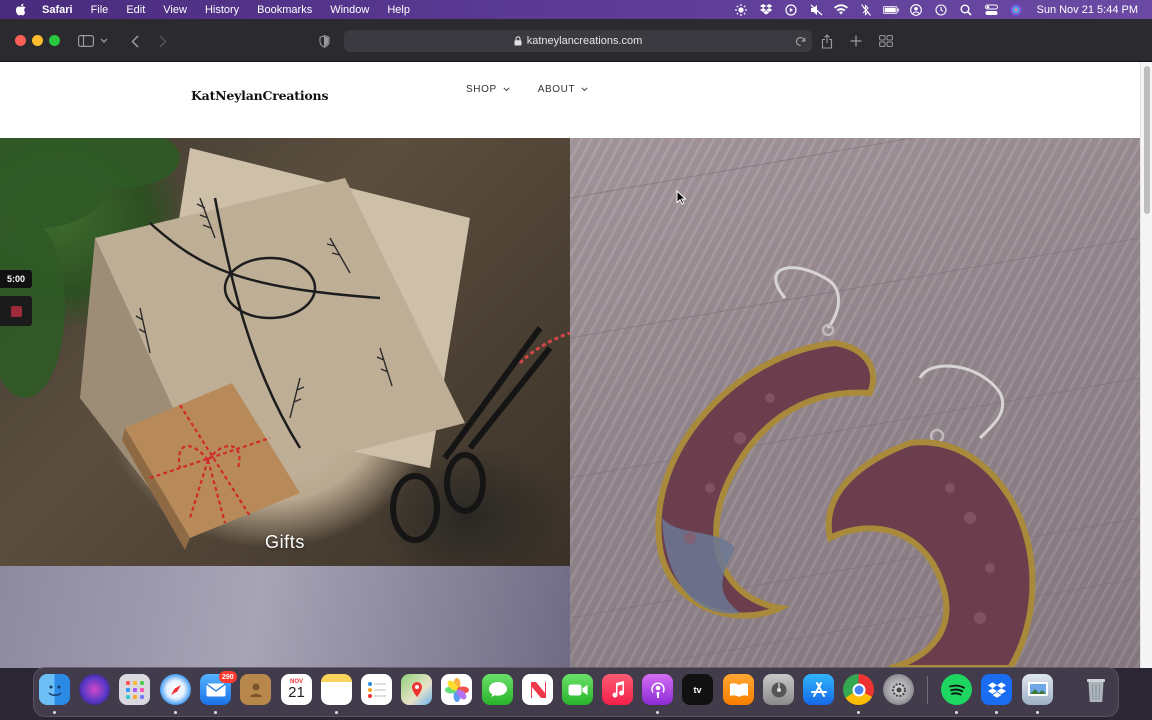  Describe the element at coordinates (255, 689) in the screenshot. I see `dock-contacts` at that location.